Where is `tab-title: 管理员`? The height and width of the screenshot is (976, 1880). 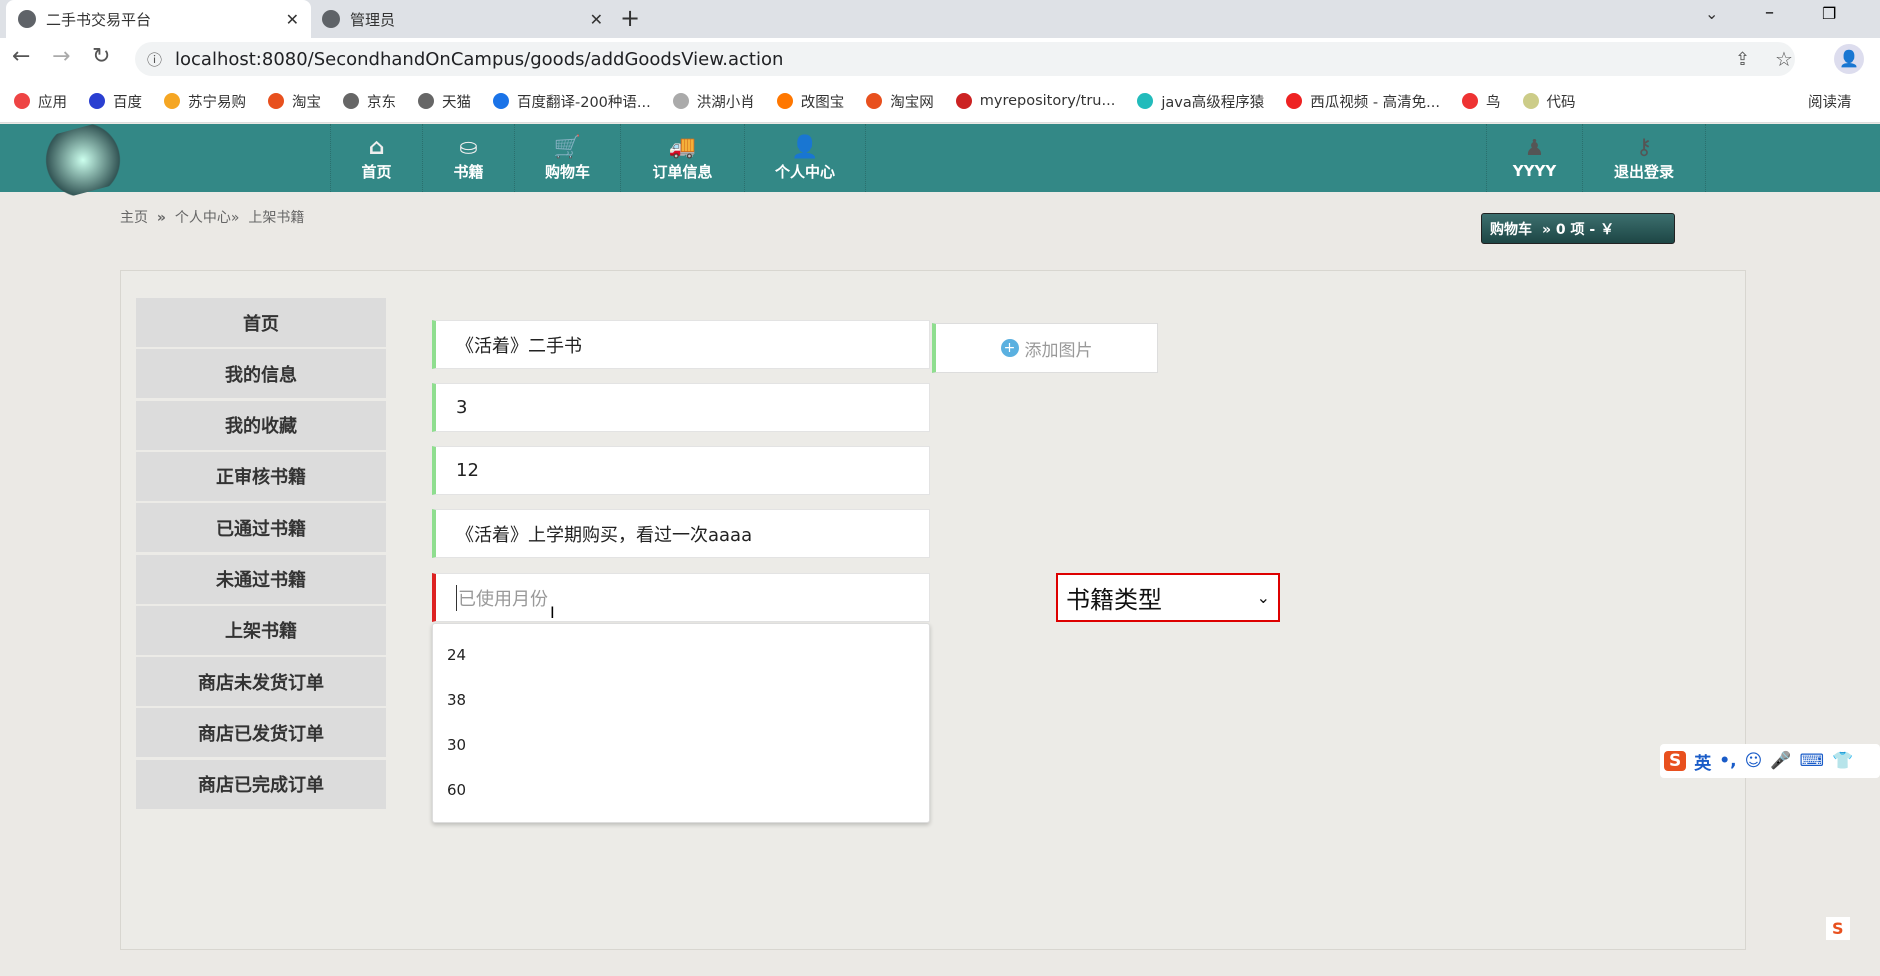
tab-title: 管理员 is located at coordinates (373, 19).